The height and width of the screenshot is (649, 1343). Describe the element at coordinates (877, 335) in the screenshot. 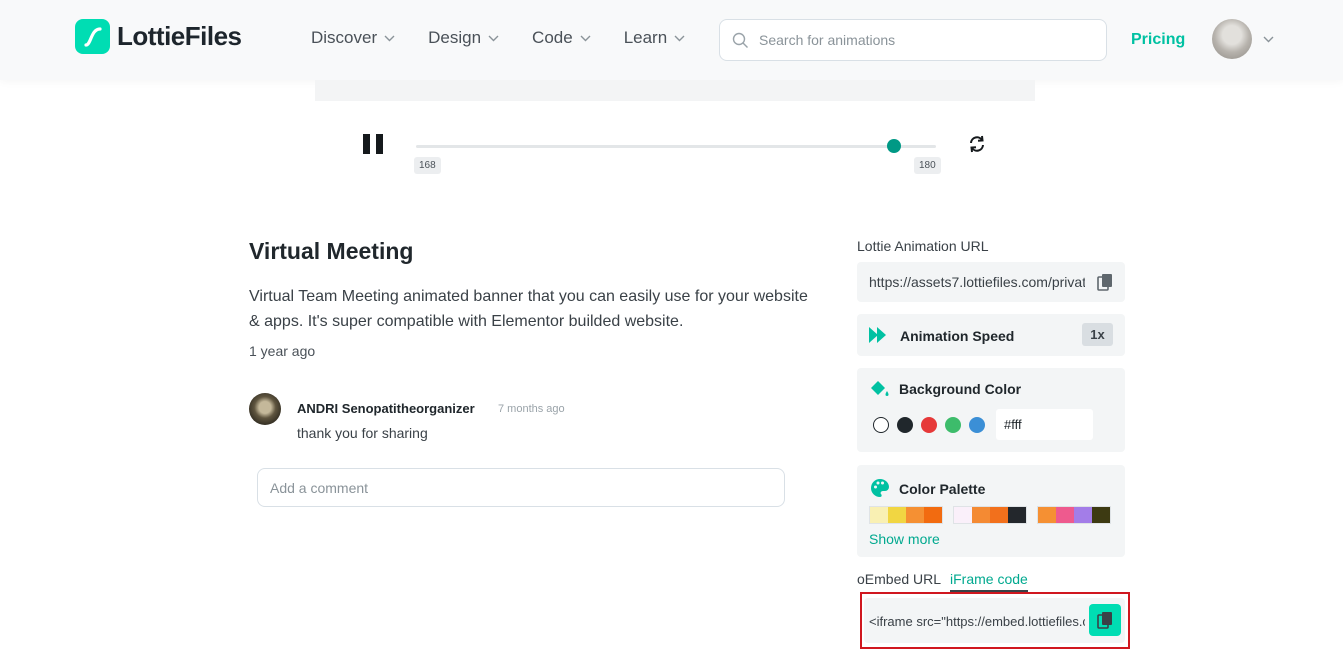

I see `fast-forward-icon` at that location.